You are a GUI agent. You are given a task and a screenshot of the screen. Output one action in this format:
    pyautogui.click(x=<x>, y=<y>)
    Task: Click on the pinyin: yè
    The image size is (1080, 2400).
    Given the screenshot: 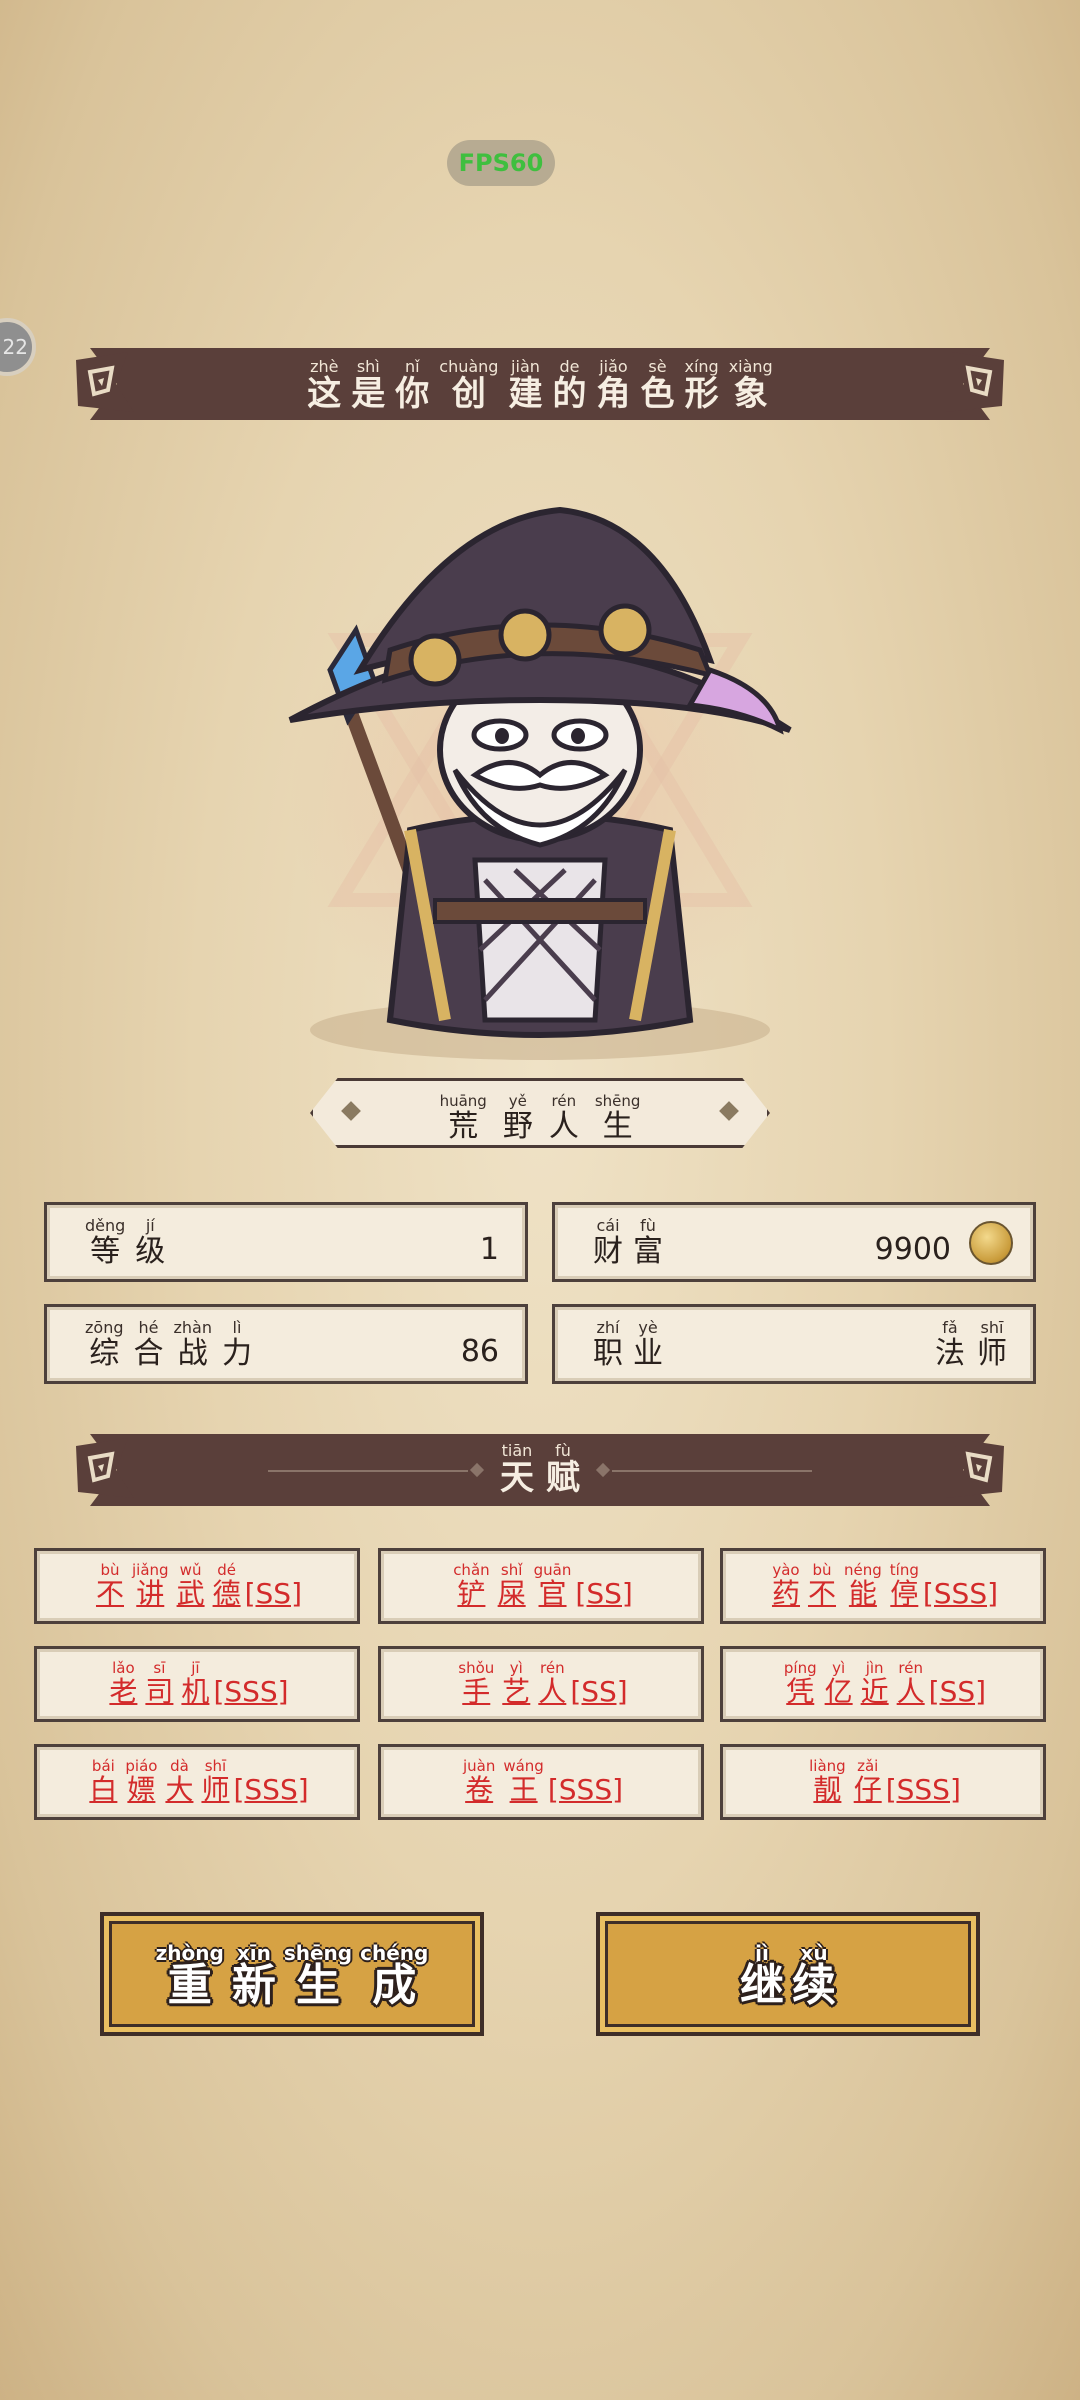 What is the action you would take?
    pyautogui.click(x=648, y=1327)
    